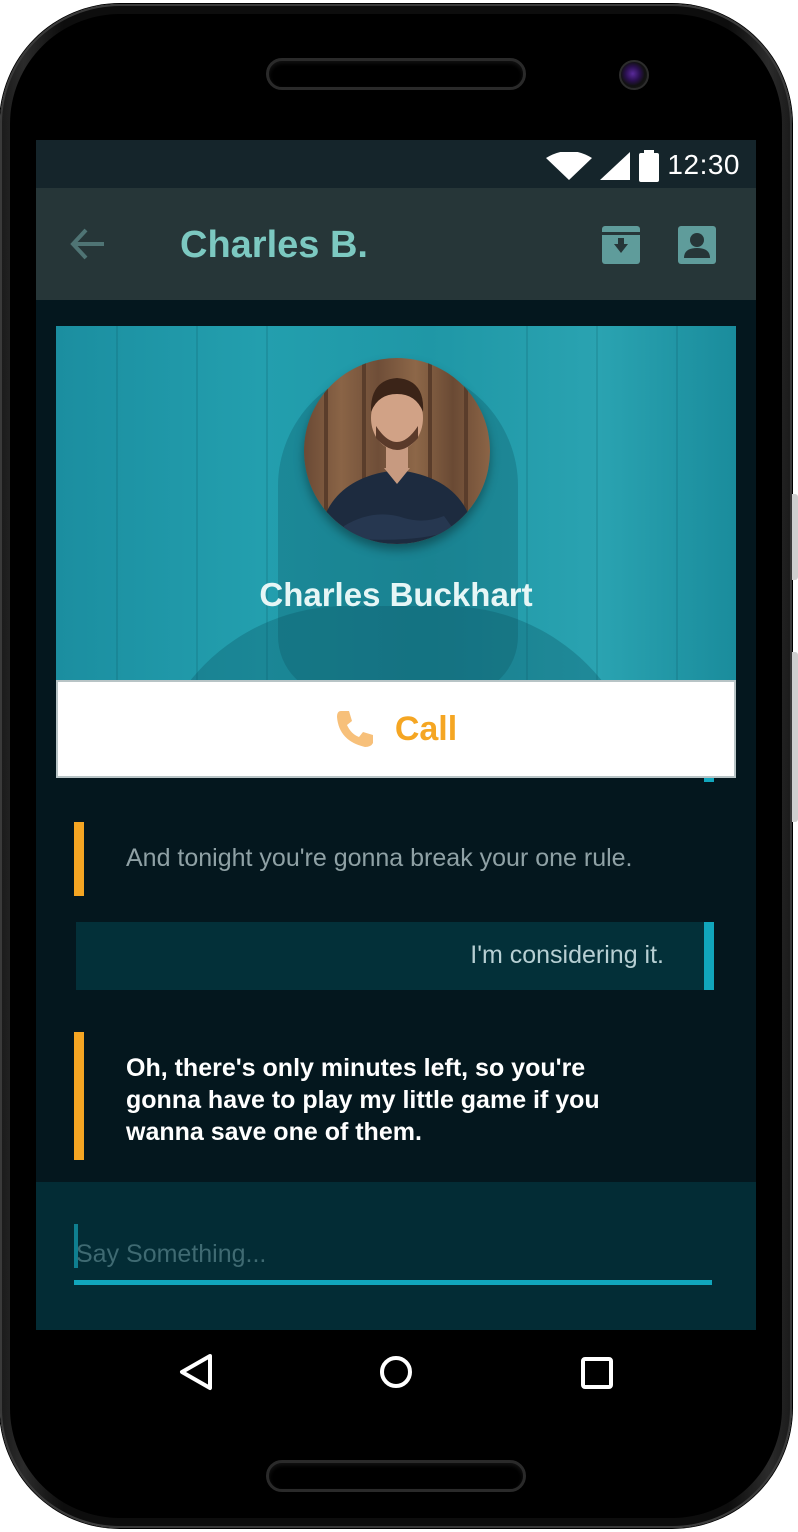  Describe the element at coordinates (396, 164) in the screenshot. I see `status-bar: 12:30` at that location.